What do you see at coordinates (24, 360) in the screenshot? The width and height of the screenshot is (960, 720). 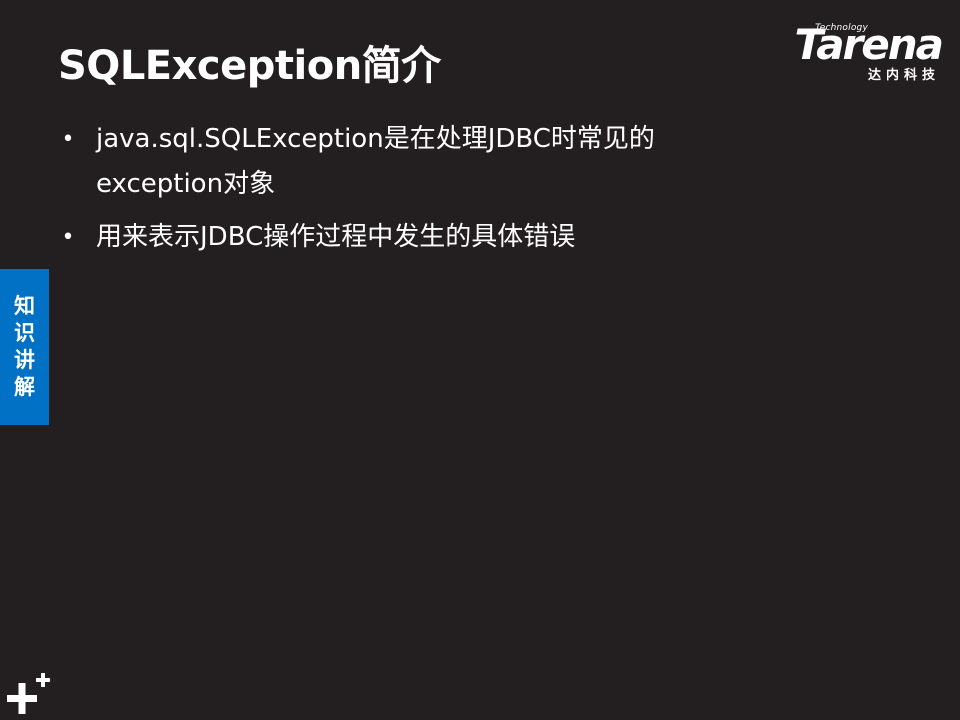 I see `section-tab-char: 讲` at bounding box center [24, 360].